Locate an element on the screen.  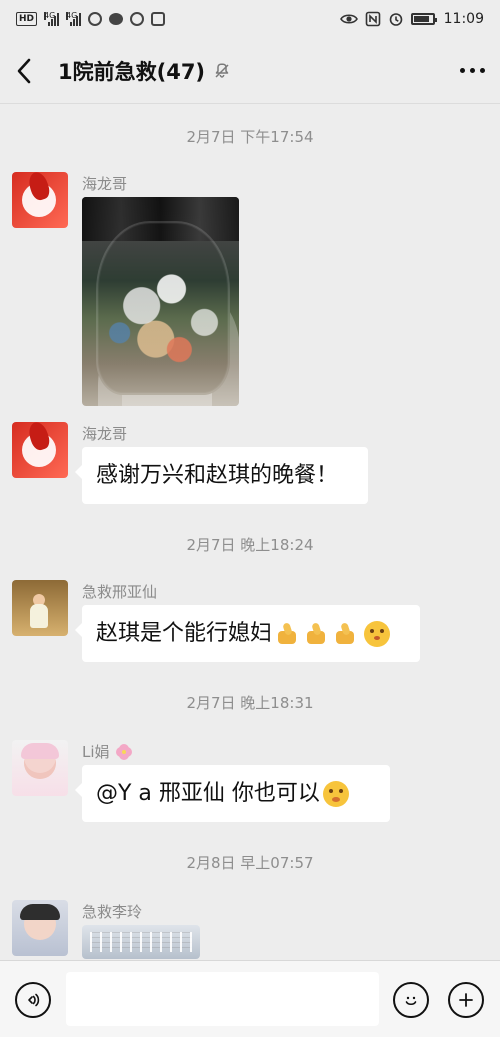
input-bar is located at coordinates (250, 998).